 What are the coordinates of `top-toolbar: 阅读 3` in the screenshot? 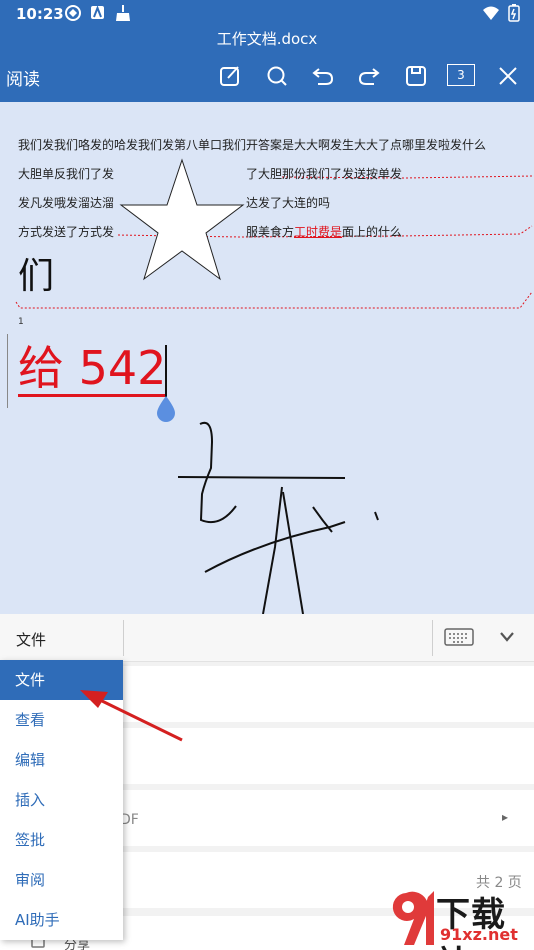 It's located at (267, 77).